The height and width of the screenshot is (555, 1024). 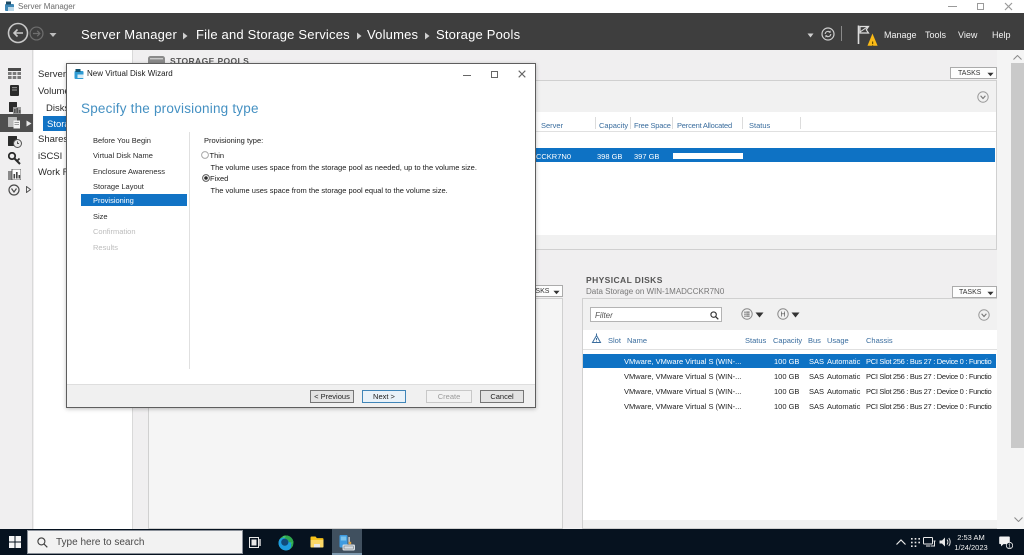 I want to click on svg-text: 1, so click(x=1009, y=546).